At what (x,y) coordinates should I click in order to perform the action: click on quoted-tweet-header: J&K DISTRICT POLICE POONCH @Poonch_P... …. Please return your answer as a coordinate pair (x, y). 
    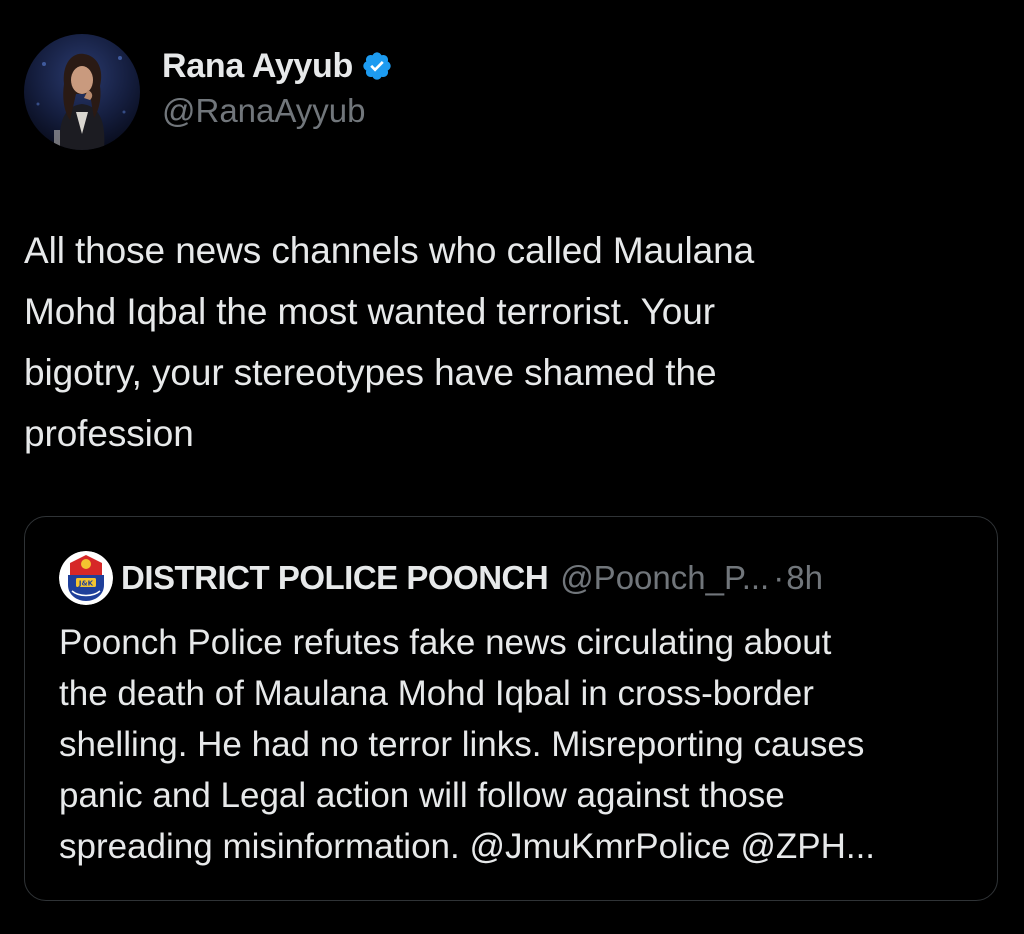
    Looking at the image, I should click on (441, 578).